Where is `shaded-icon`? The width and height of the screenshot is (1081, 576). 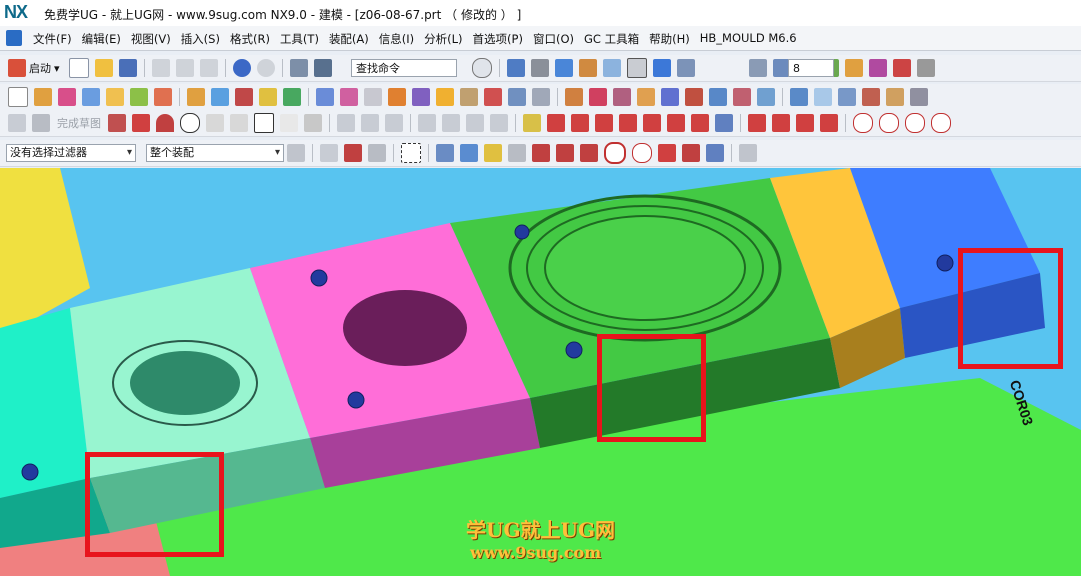
shaded-icon is located at coordinates (563, 68).